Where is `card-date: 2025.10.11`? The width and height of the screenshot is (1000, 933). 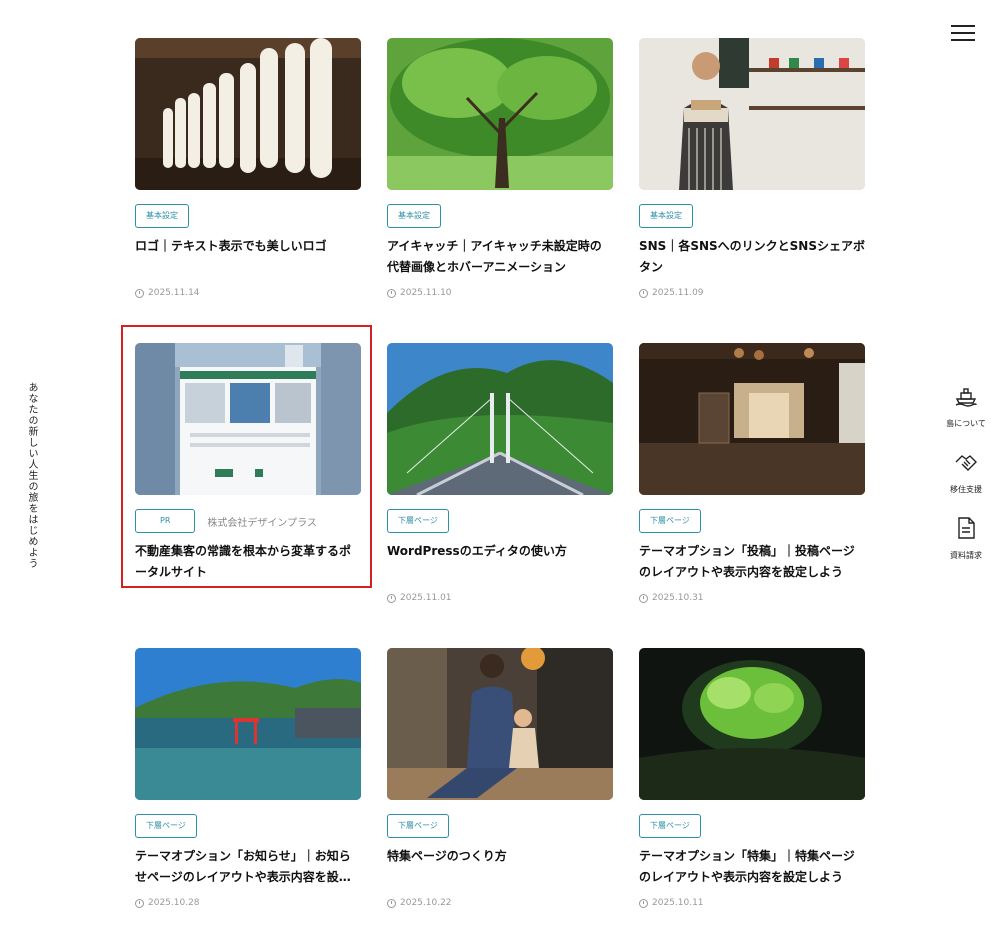 card-date: 2025.10.11 is located at coordinates (752, 903).